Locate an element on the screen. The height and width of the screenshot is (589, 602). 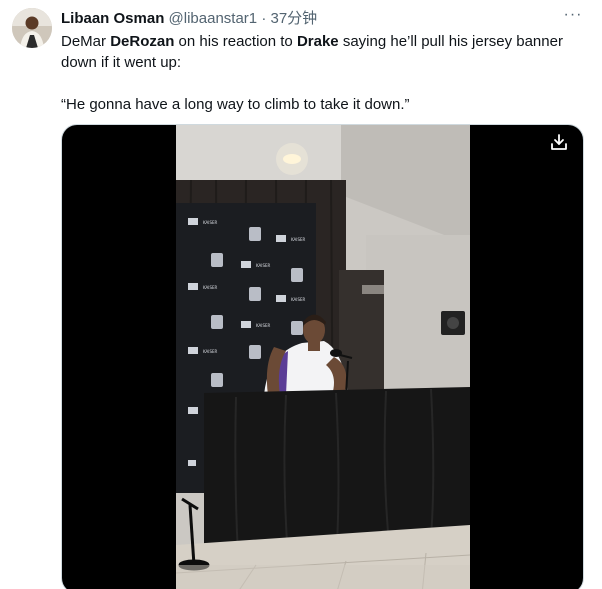
mention-derozan: DeRozan is located at coordinates (142, 41).